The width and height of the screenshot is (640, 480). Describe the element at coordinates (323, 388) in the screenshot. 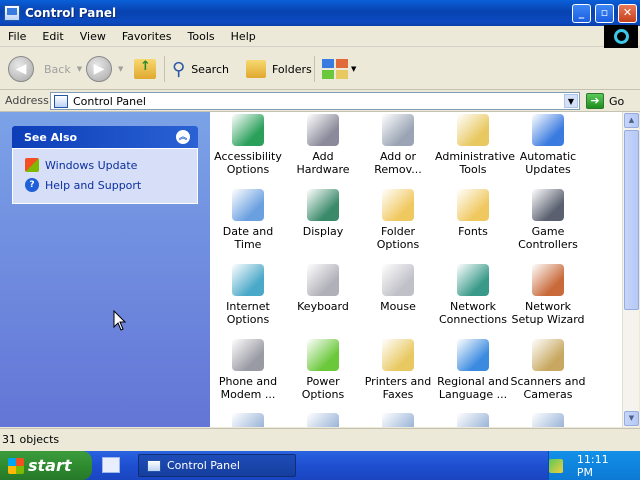

I see `item-label: Power Options` at that location.